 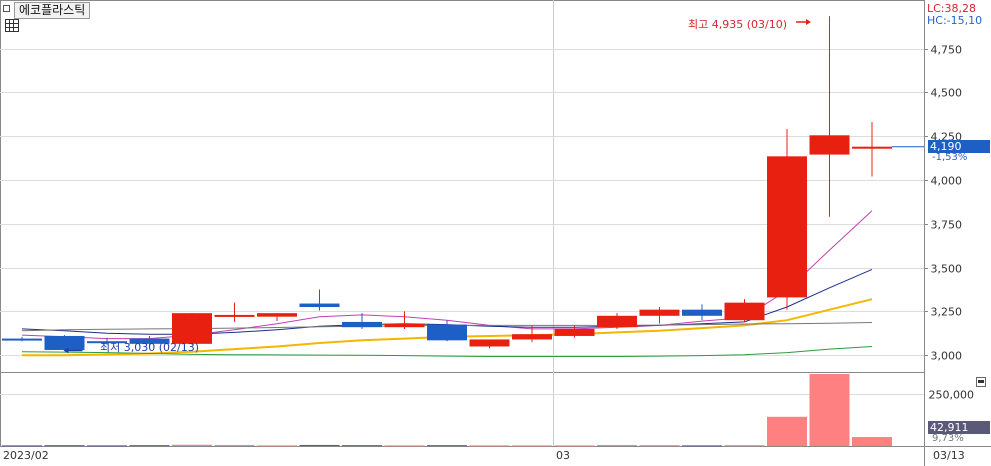 I want to click on price-tick-label: 4,750, so click(x=947, y=50).